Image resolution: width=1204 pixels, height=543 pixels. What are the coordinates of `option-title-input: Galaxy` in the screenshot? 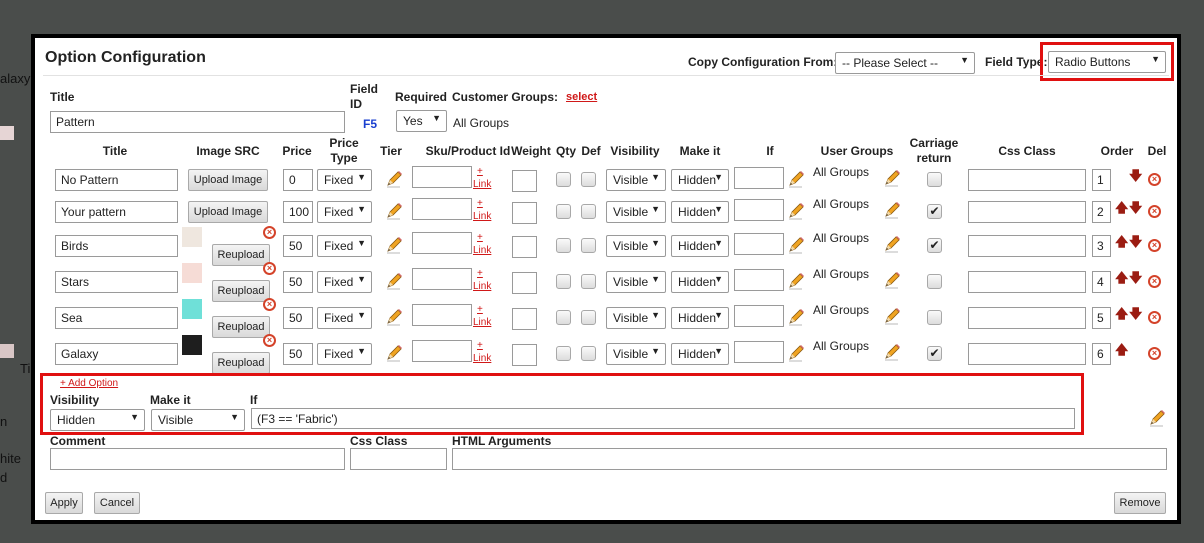 It's located at (116, 354).